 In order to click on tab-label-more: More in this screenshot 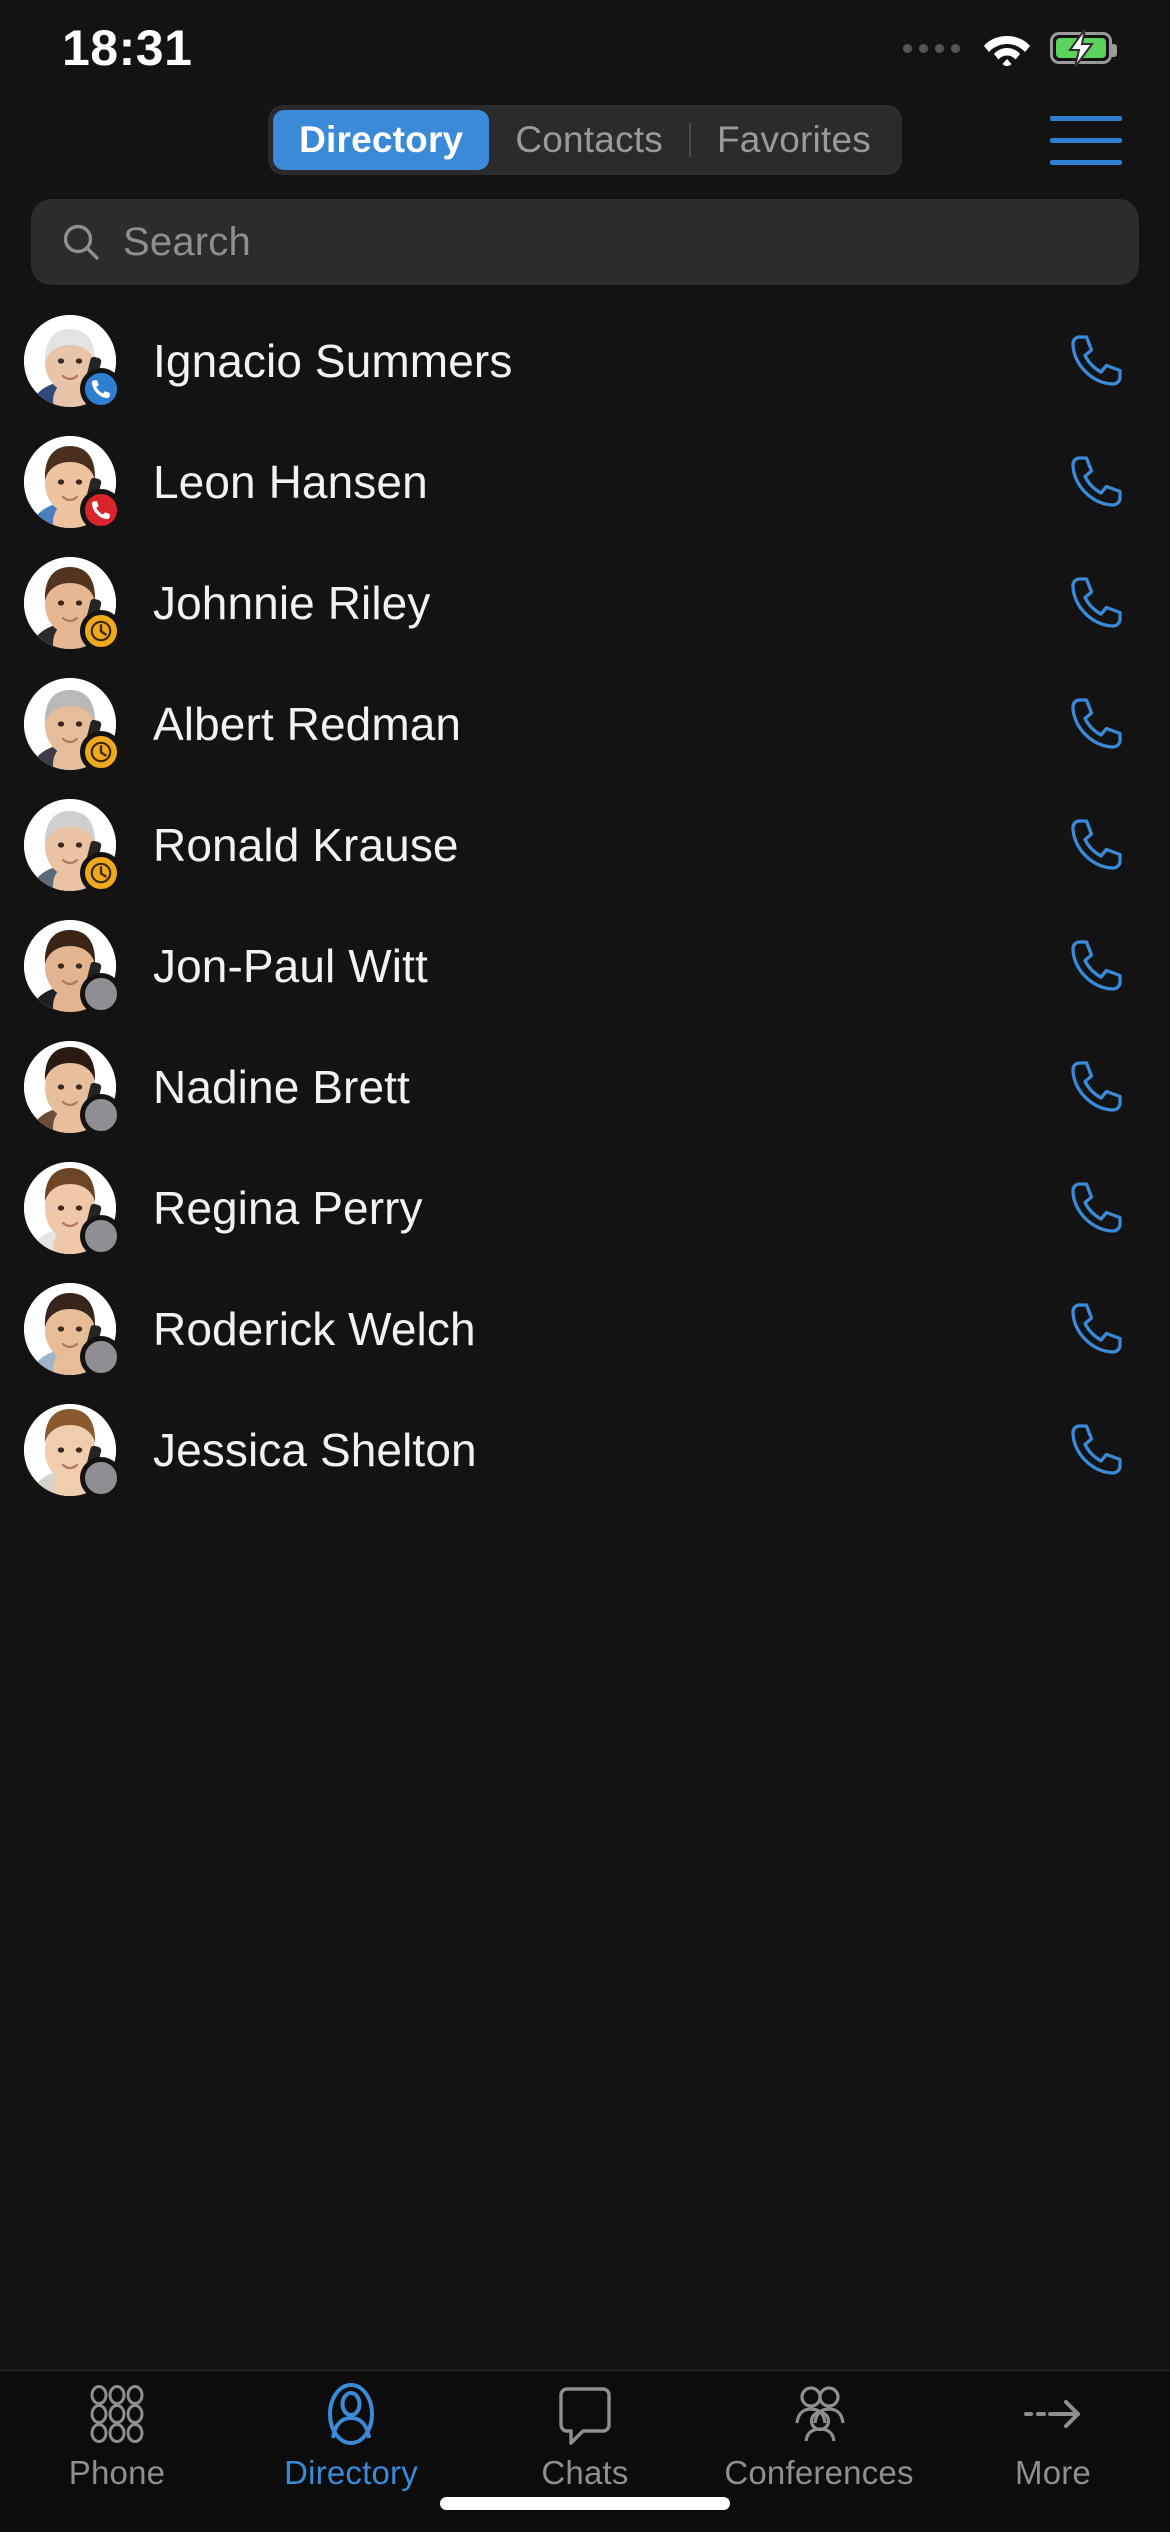, I will do `click(1053, 2472)`.